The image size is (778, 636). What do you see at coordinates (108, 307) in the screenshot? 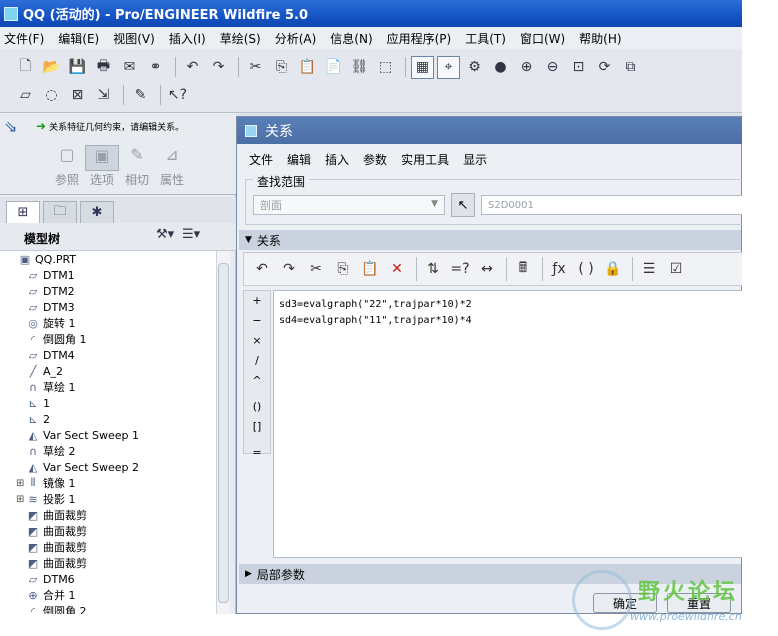
I see `tree-item: ▱ DTM3` at bounding box center [108, 307].